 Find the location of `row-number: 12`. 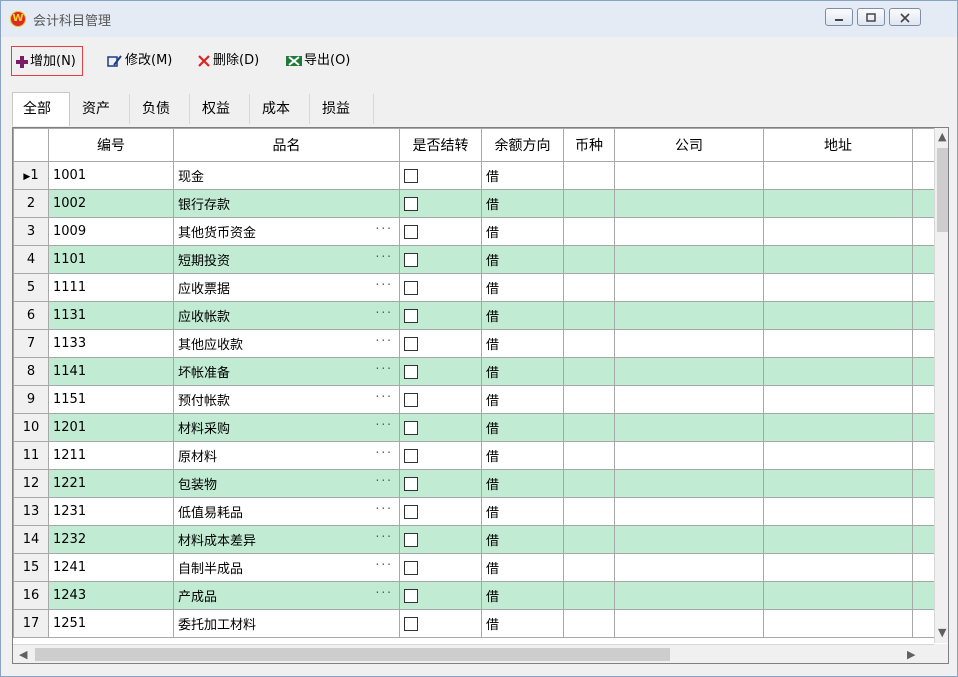

row-number: 12 is located at coordinates (31, 483).